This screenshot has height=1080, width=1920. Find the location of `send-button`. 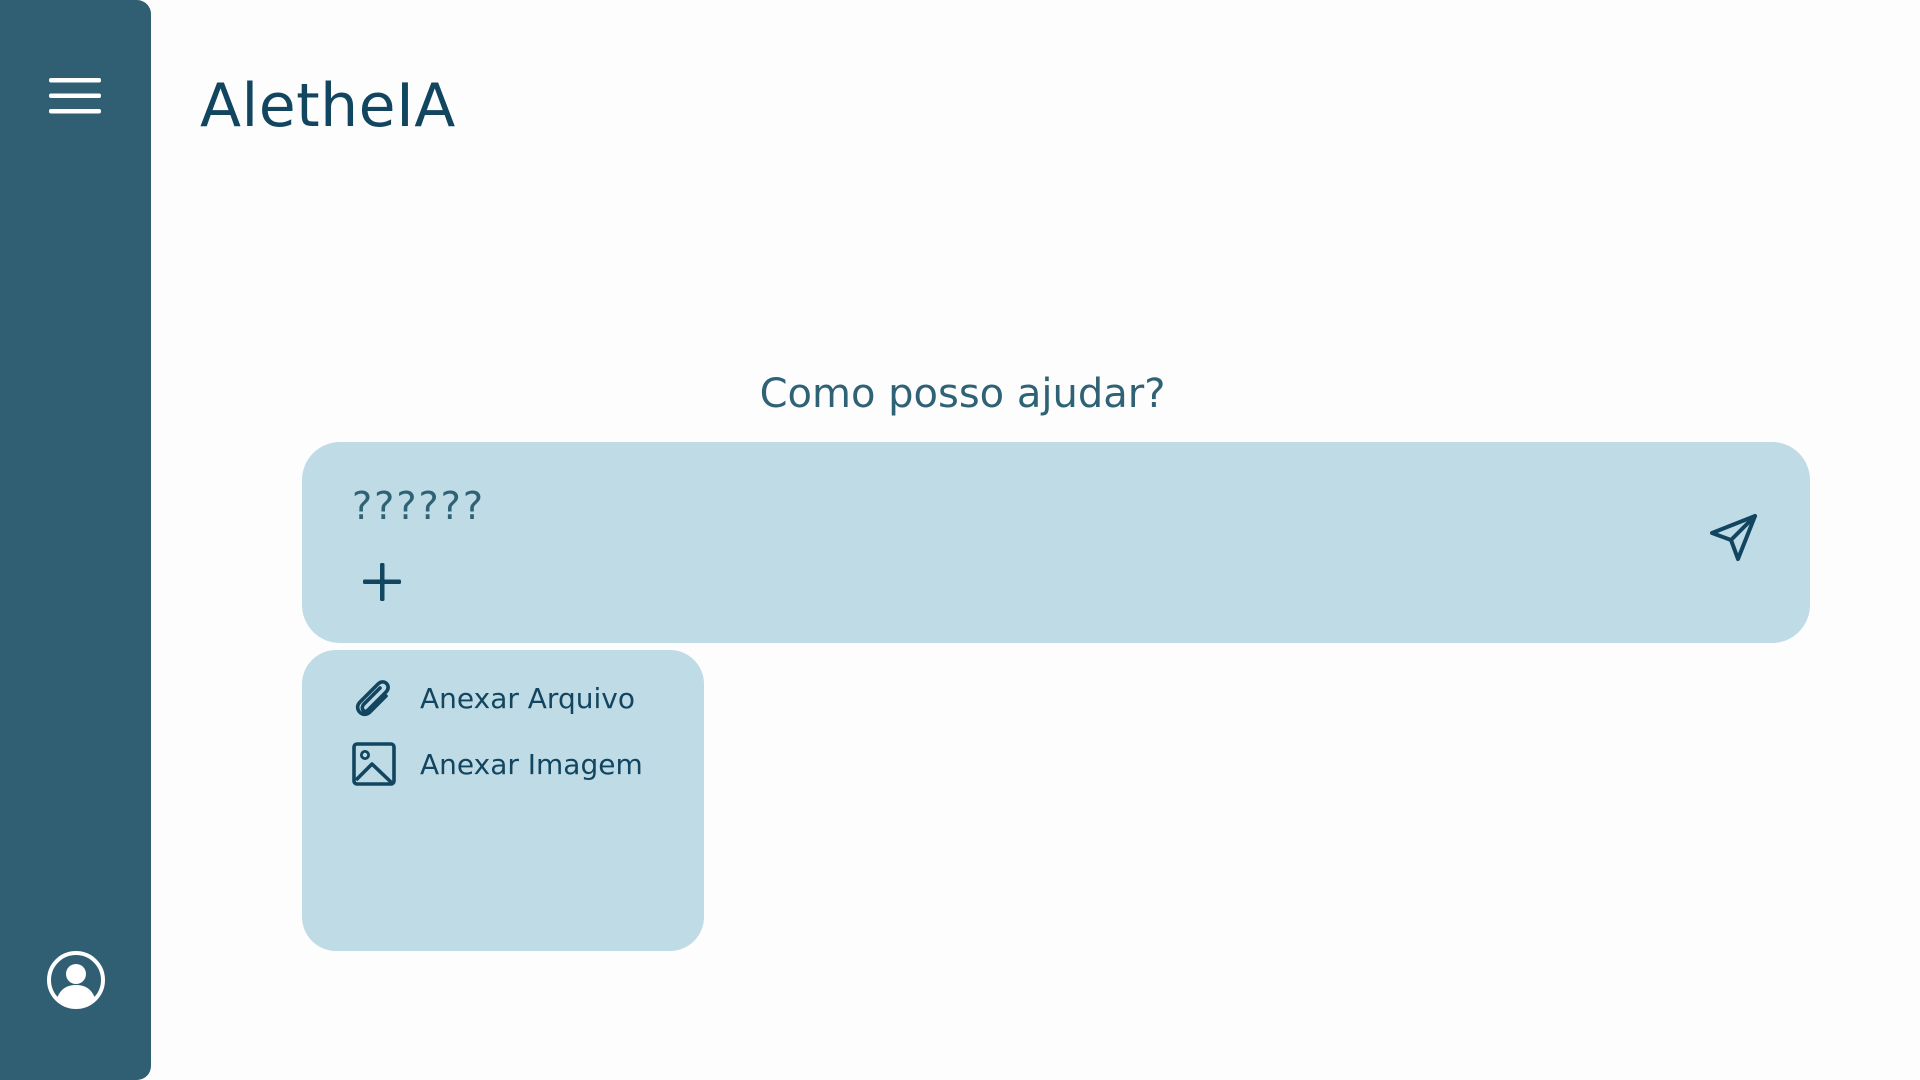

send-button is located at coordinates (1734, 538).